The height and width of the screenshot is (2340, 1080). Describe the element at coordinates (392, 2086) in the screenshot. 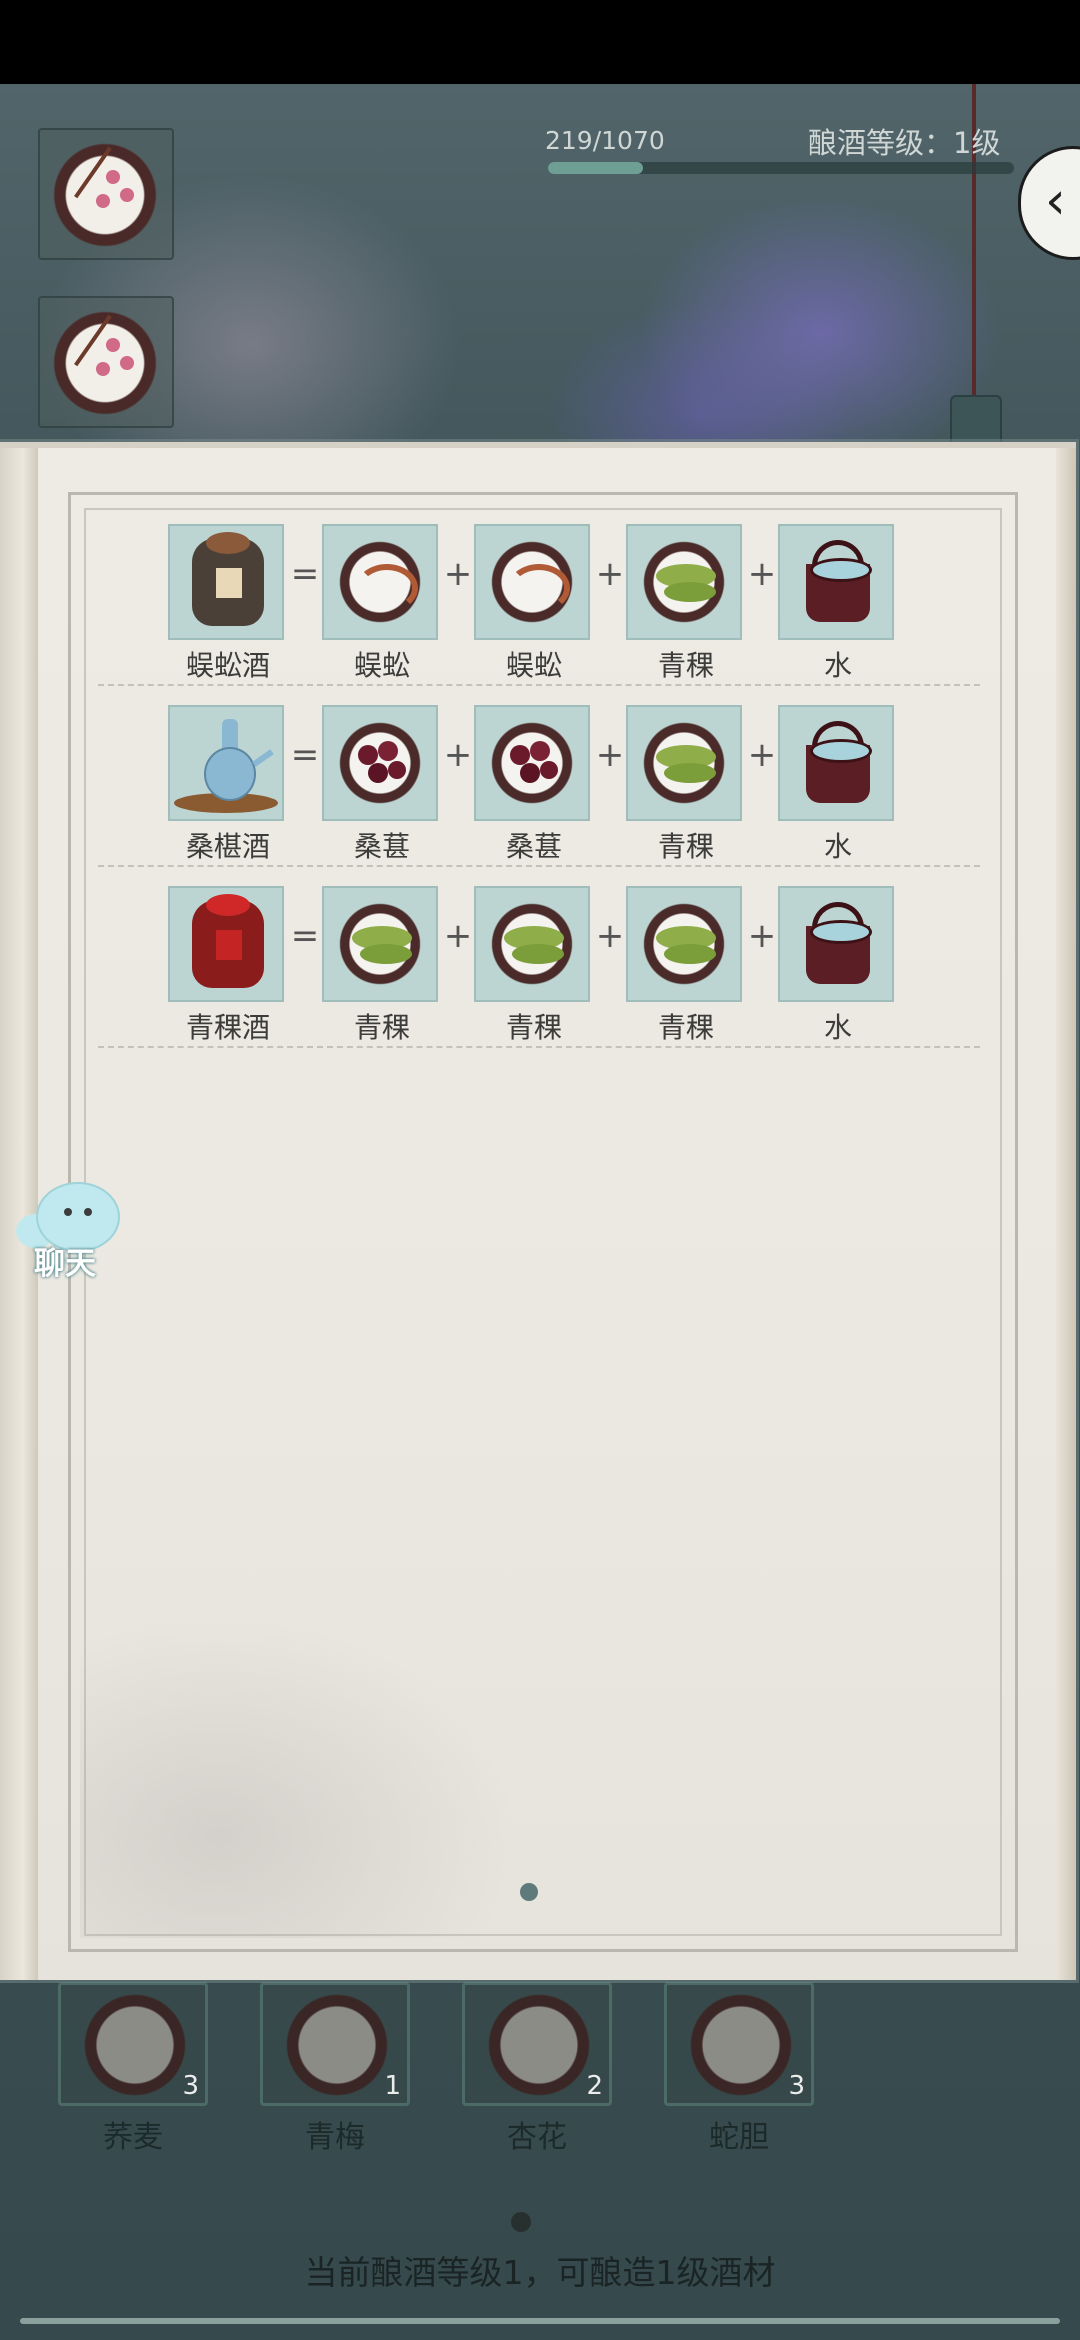

I see `inventory-count: 1` at that location.